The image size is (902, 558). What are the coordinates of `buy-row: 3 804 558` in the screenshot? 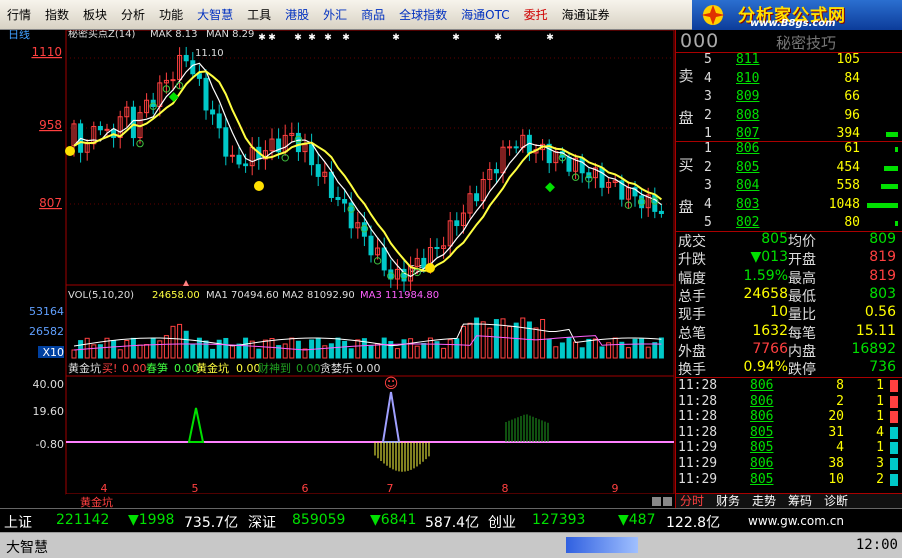 It's located at (798, 187).